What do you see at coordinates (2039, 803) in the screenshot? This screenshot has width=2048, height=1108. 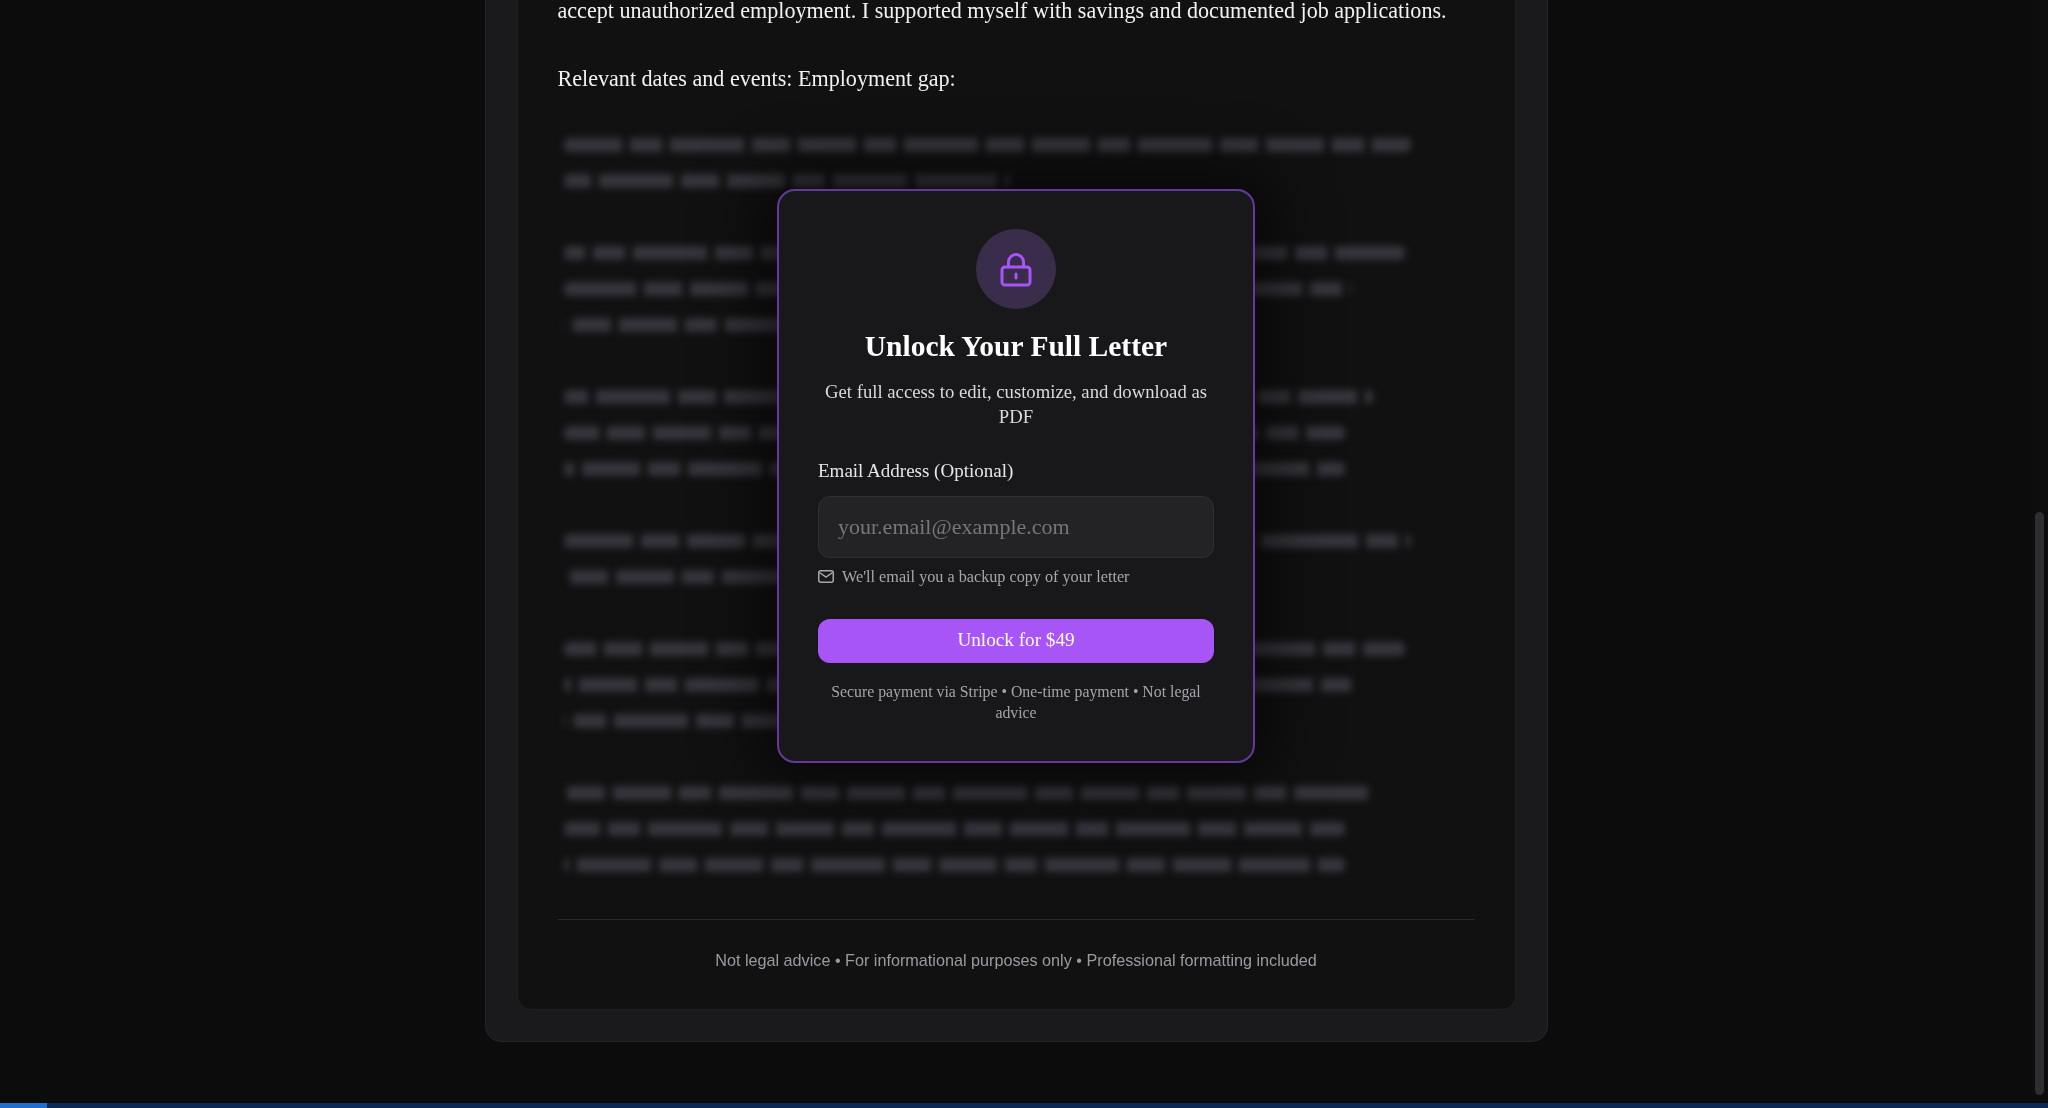 I see `scrollbar-thumb` at bounding box center [2039, 803].